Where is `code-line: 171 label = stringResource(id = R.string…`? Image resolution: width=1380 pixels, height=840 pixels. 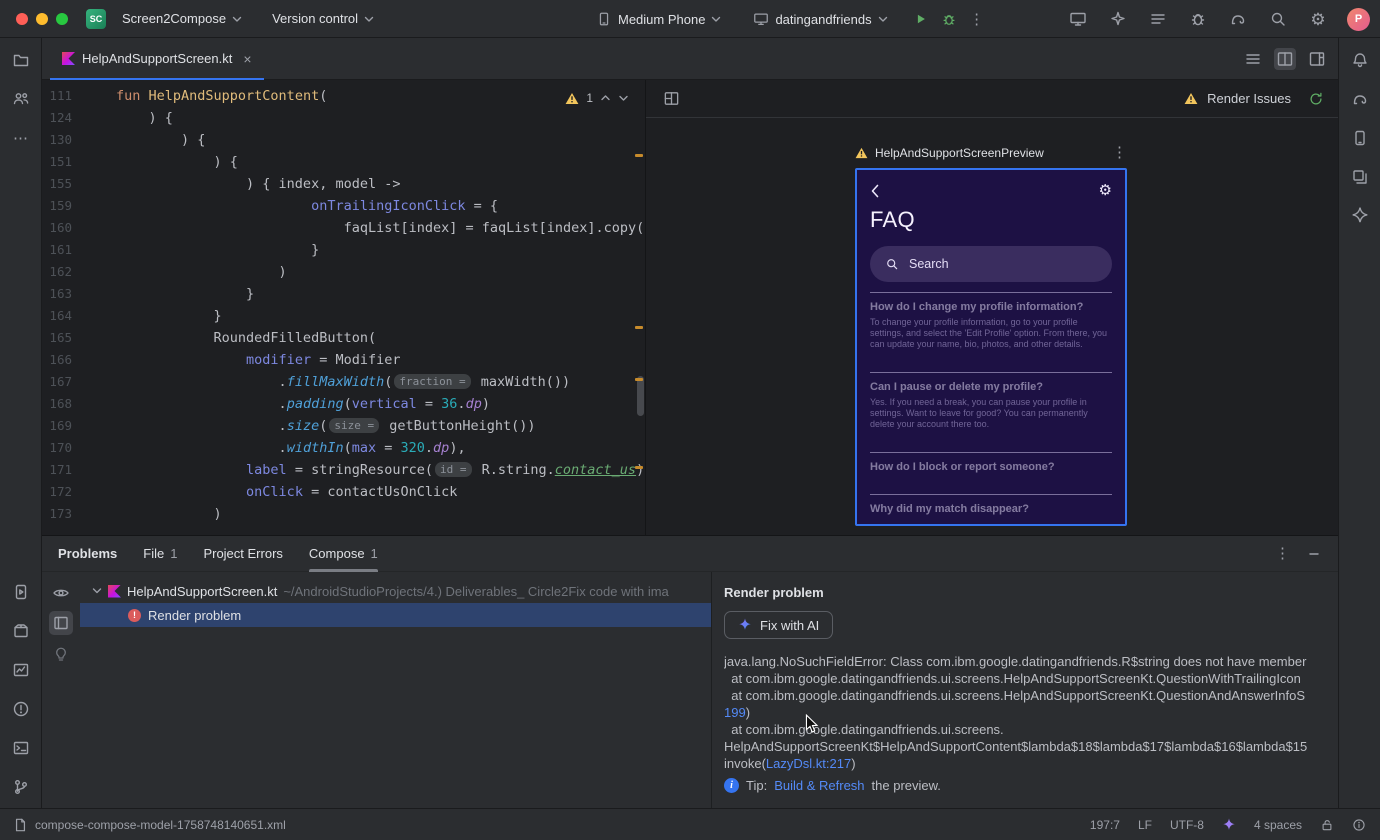 code-line: 171 label = stringResource(id = R.string… is located at coordinates (343, 470).